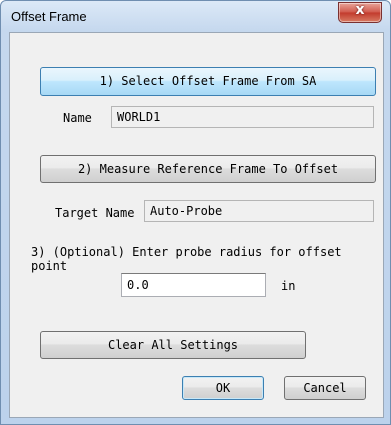  Describe the element at coordinates (95, 213) in the screenshot. I see `target-name-label: Target Name` at that location.